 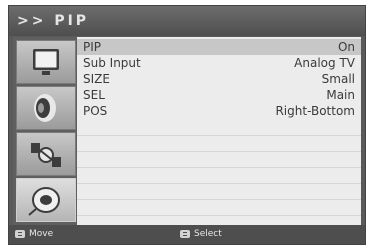 I want to click on menu-row-value: Main, so click(x=340, y=95).